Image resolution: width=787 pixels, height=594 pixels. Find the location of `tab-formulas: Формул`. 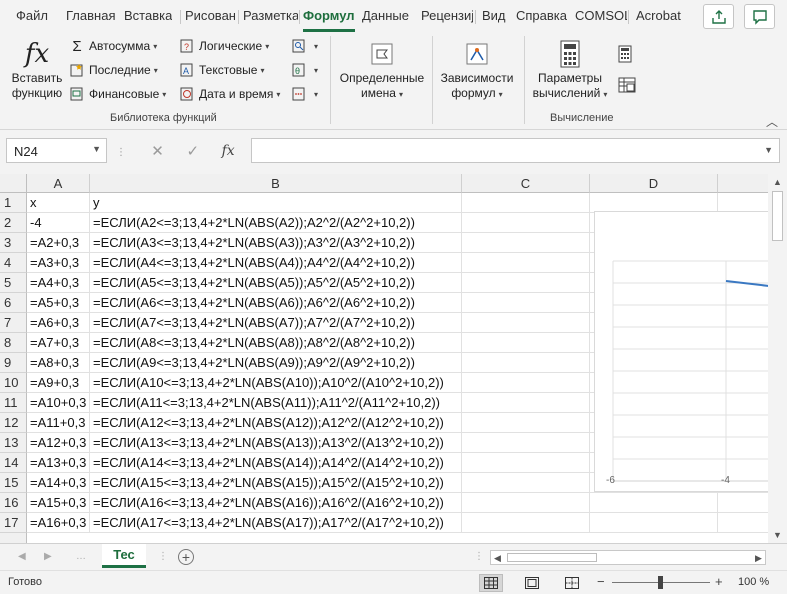

tab-formulas: Формул is located at coordinates (330, 15).